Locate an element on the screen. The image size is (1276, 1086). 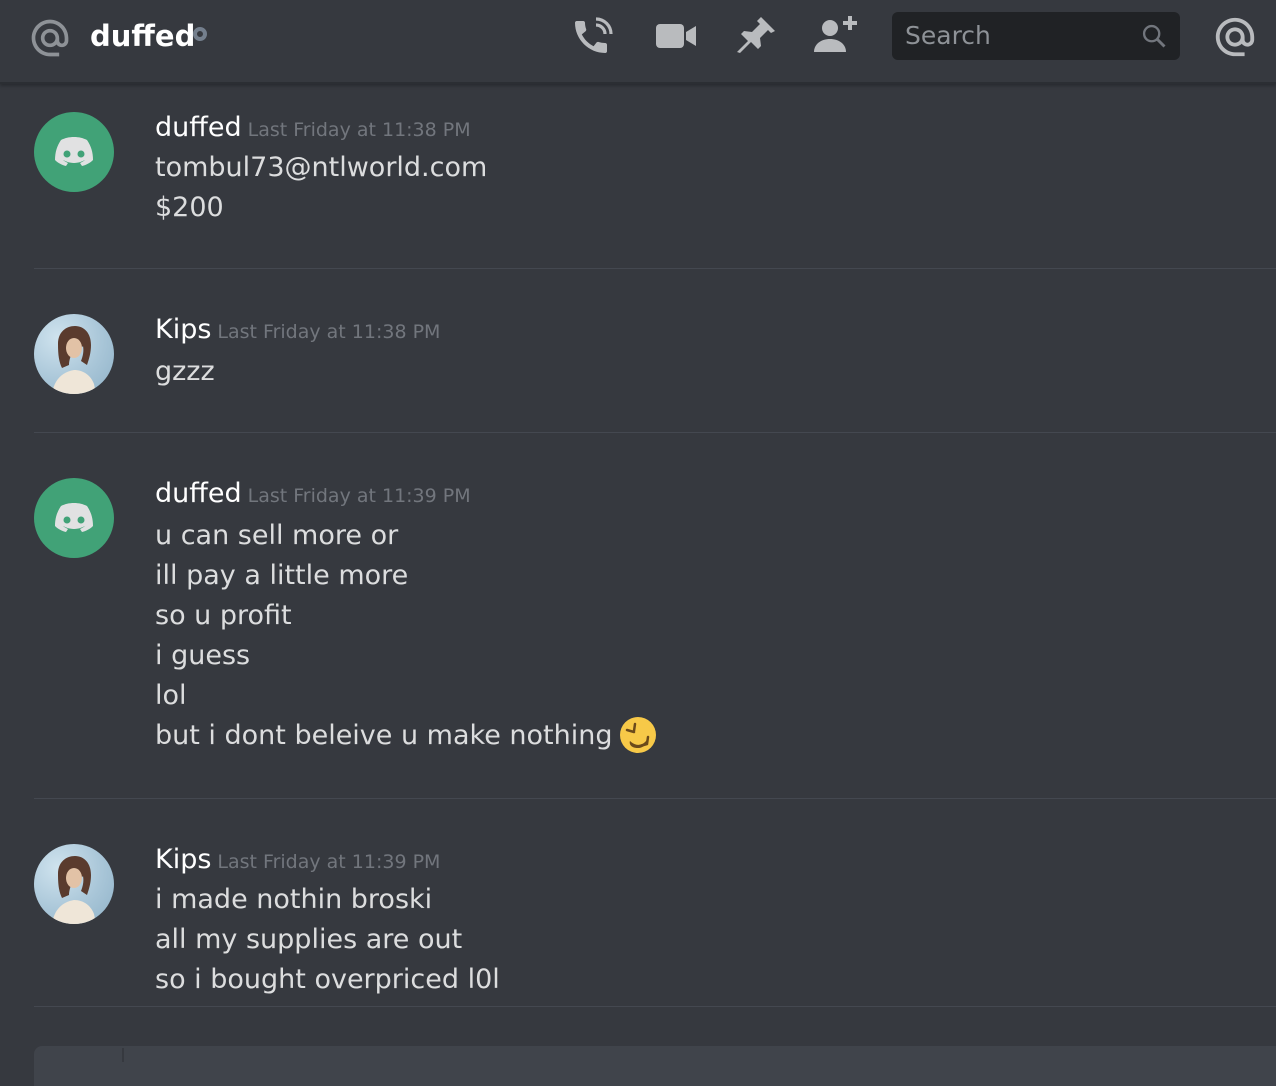
message-line: lol is located at coordinates (171, 695).